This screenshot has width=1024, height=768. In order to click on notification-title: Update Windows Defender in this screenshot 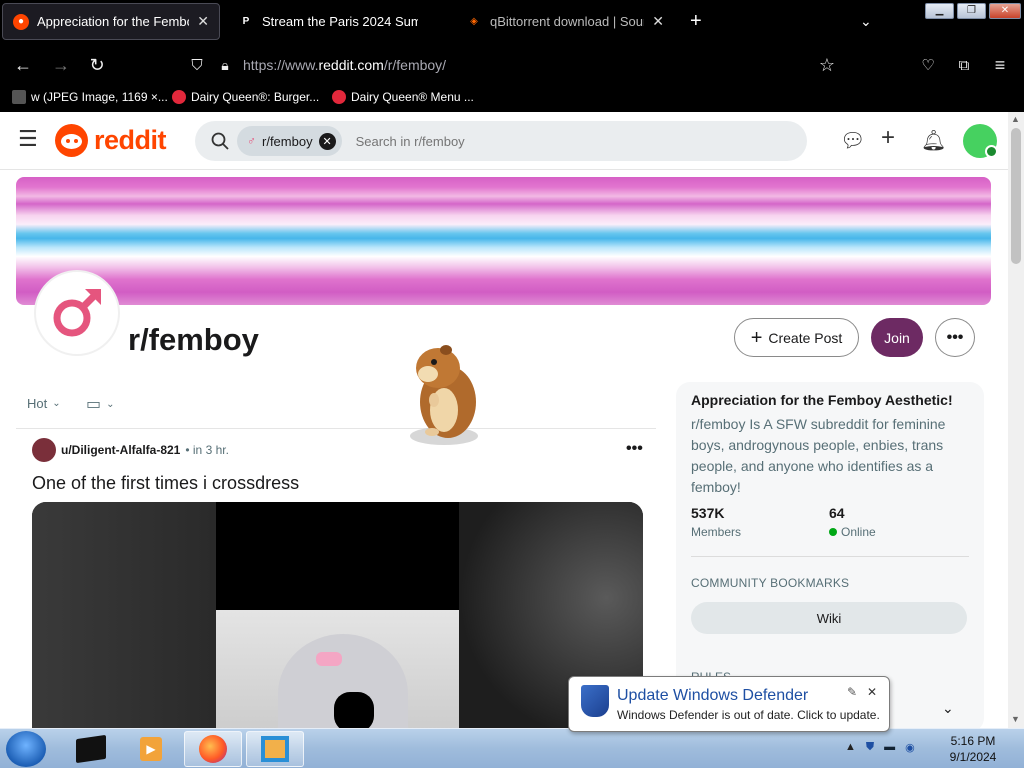, I will do `click(713, 695)`.